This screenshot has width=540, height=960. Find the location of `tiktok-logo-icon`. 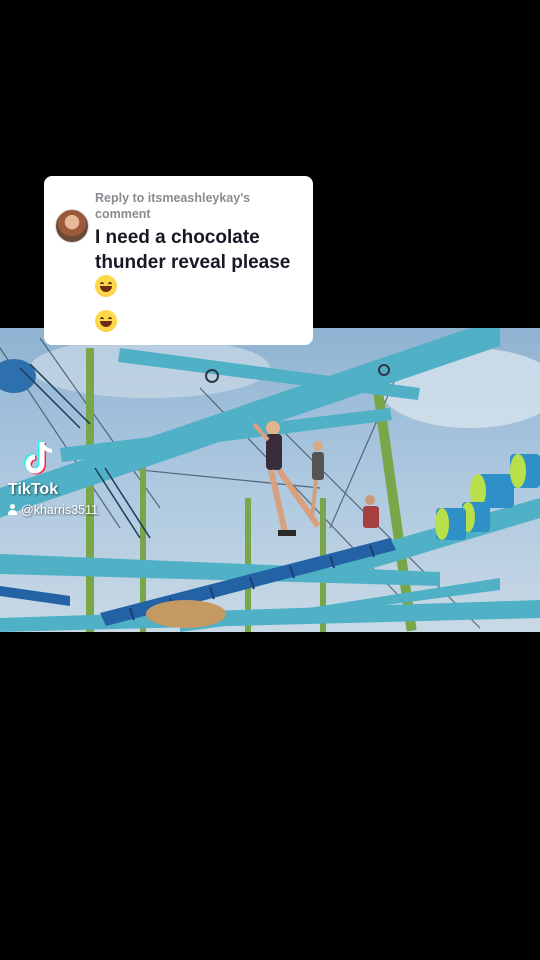

tiktok-logo-icon is located at coordinates (38, 458).